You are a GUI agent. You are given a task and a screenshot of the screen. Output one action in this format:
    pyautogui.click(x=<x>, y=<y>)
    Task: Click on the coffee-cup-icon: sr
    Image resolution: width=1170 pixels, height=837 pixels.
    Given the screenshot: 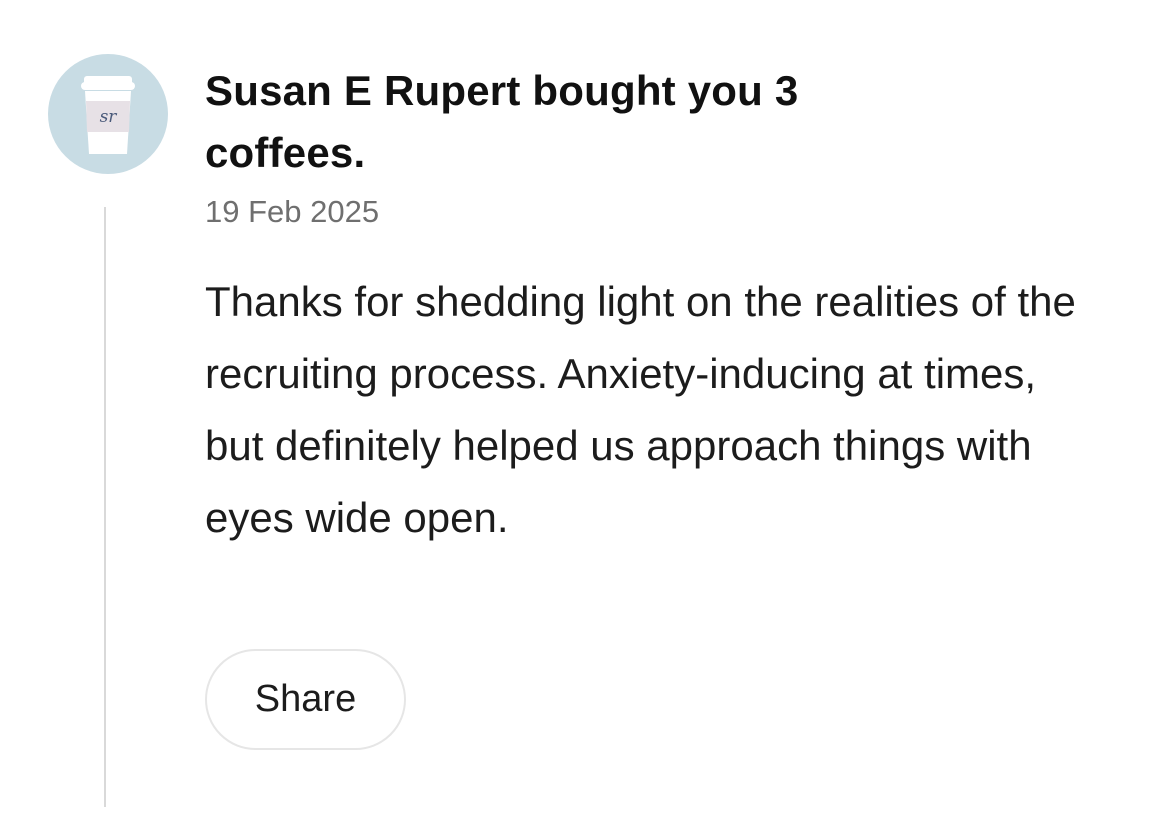 What is the action you would take?
    pyautogui.click(x=108, y=115)
    